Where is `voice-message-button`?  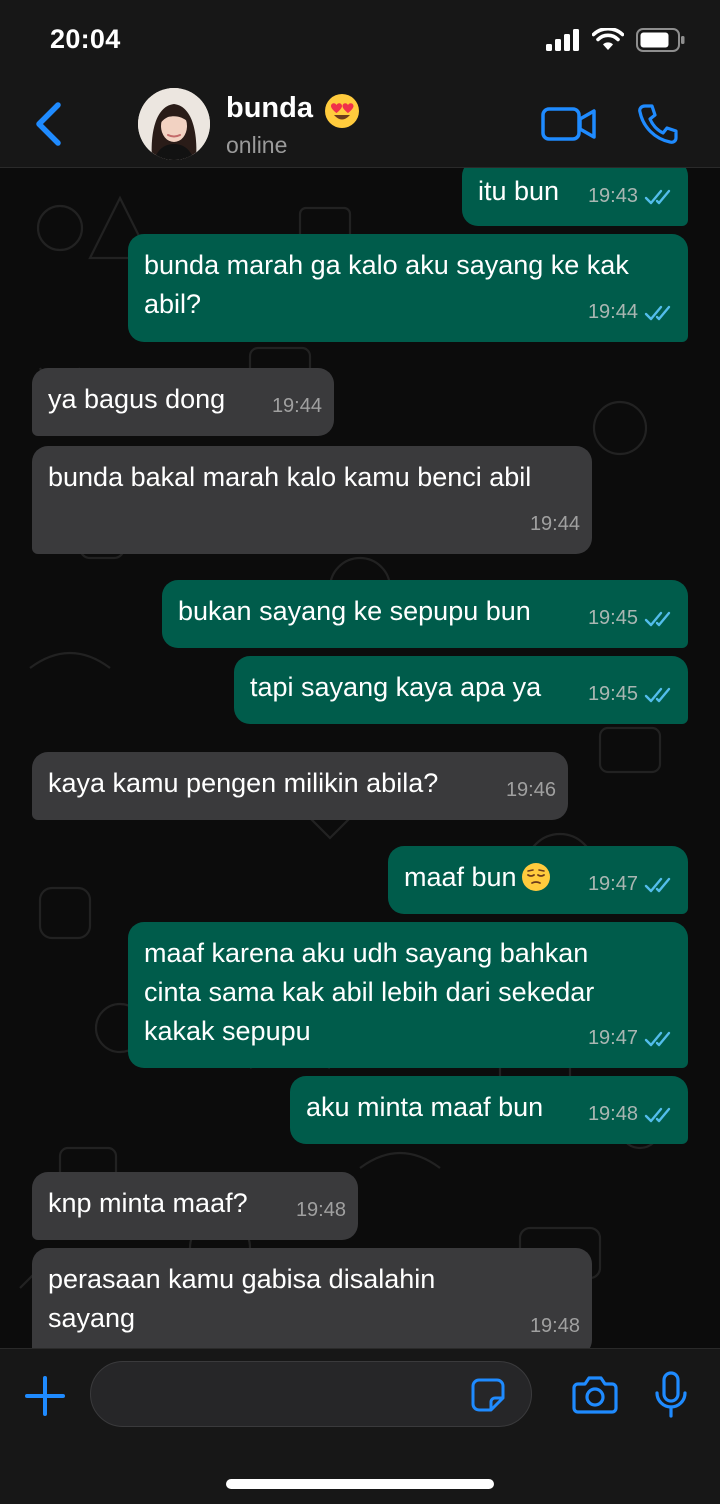
voice-message-button is located at coordinates (671, 1395).